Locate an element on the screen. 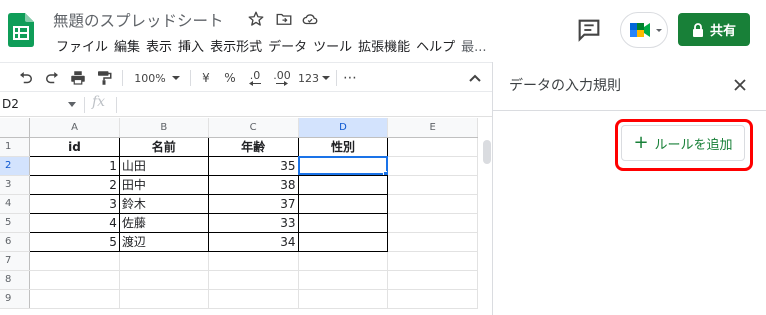 The height and width of the screenshot is (315, 766). move-folder-icon is located at coordinates (284, 19).